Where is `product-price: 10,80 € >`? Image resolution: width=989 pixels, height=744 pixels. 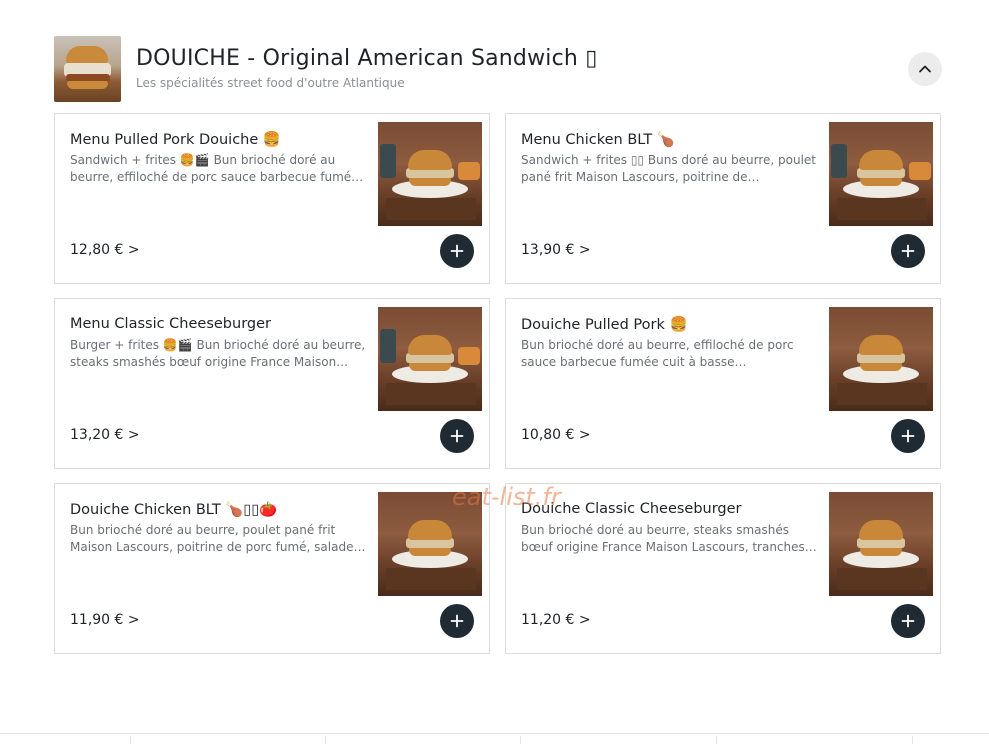
product-price: 10,80 € > is located at coordinates (556, 435).